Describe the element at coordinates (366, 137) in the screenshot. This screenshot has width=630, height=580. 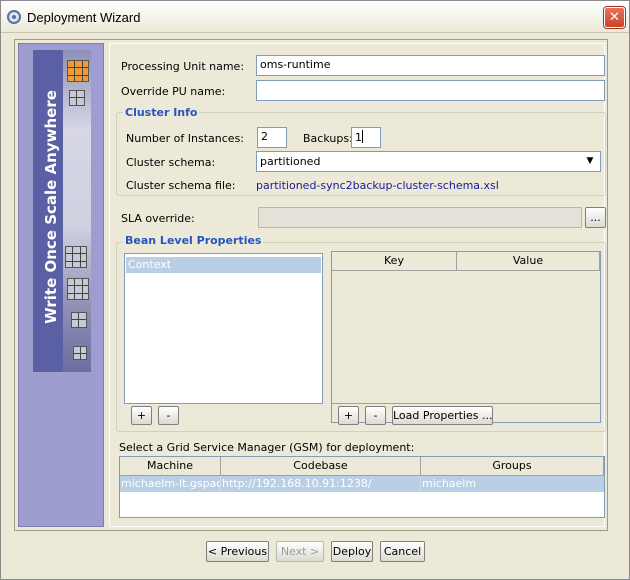
I see `backups-input: 1` at that location.